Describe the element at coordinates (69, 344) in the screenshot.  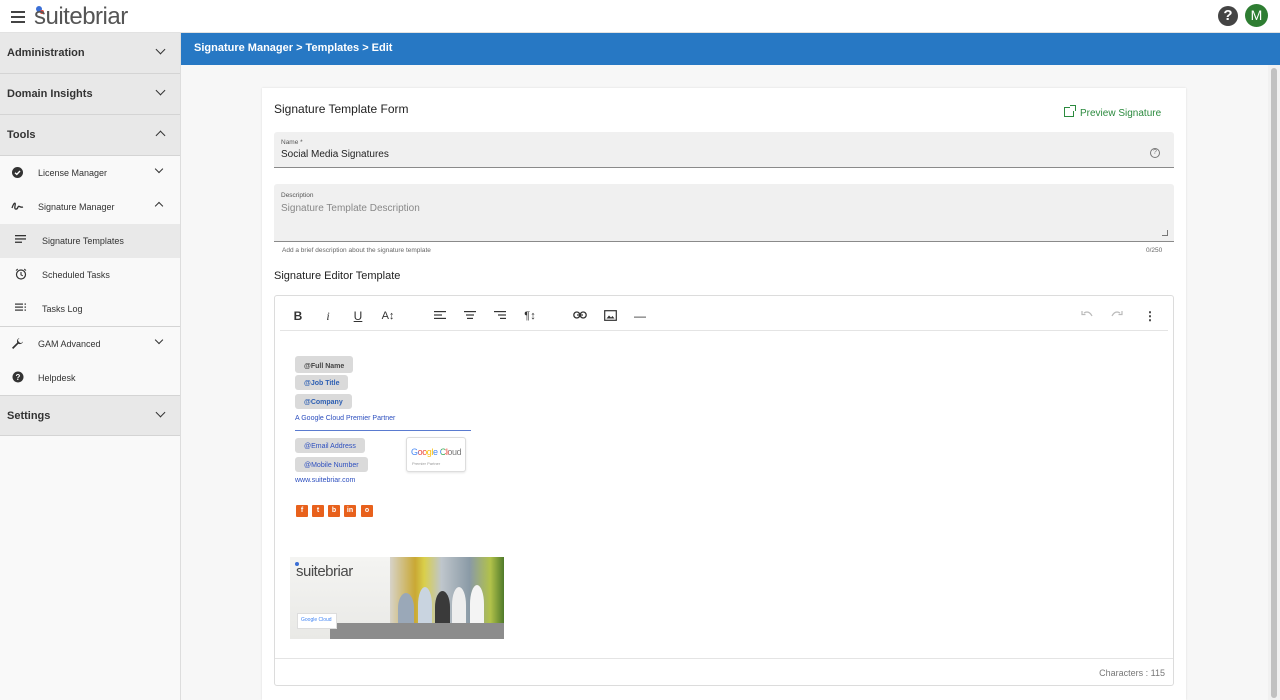
I see `sidebar-item-label: GAM Advanced` at that location.